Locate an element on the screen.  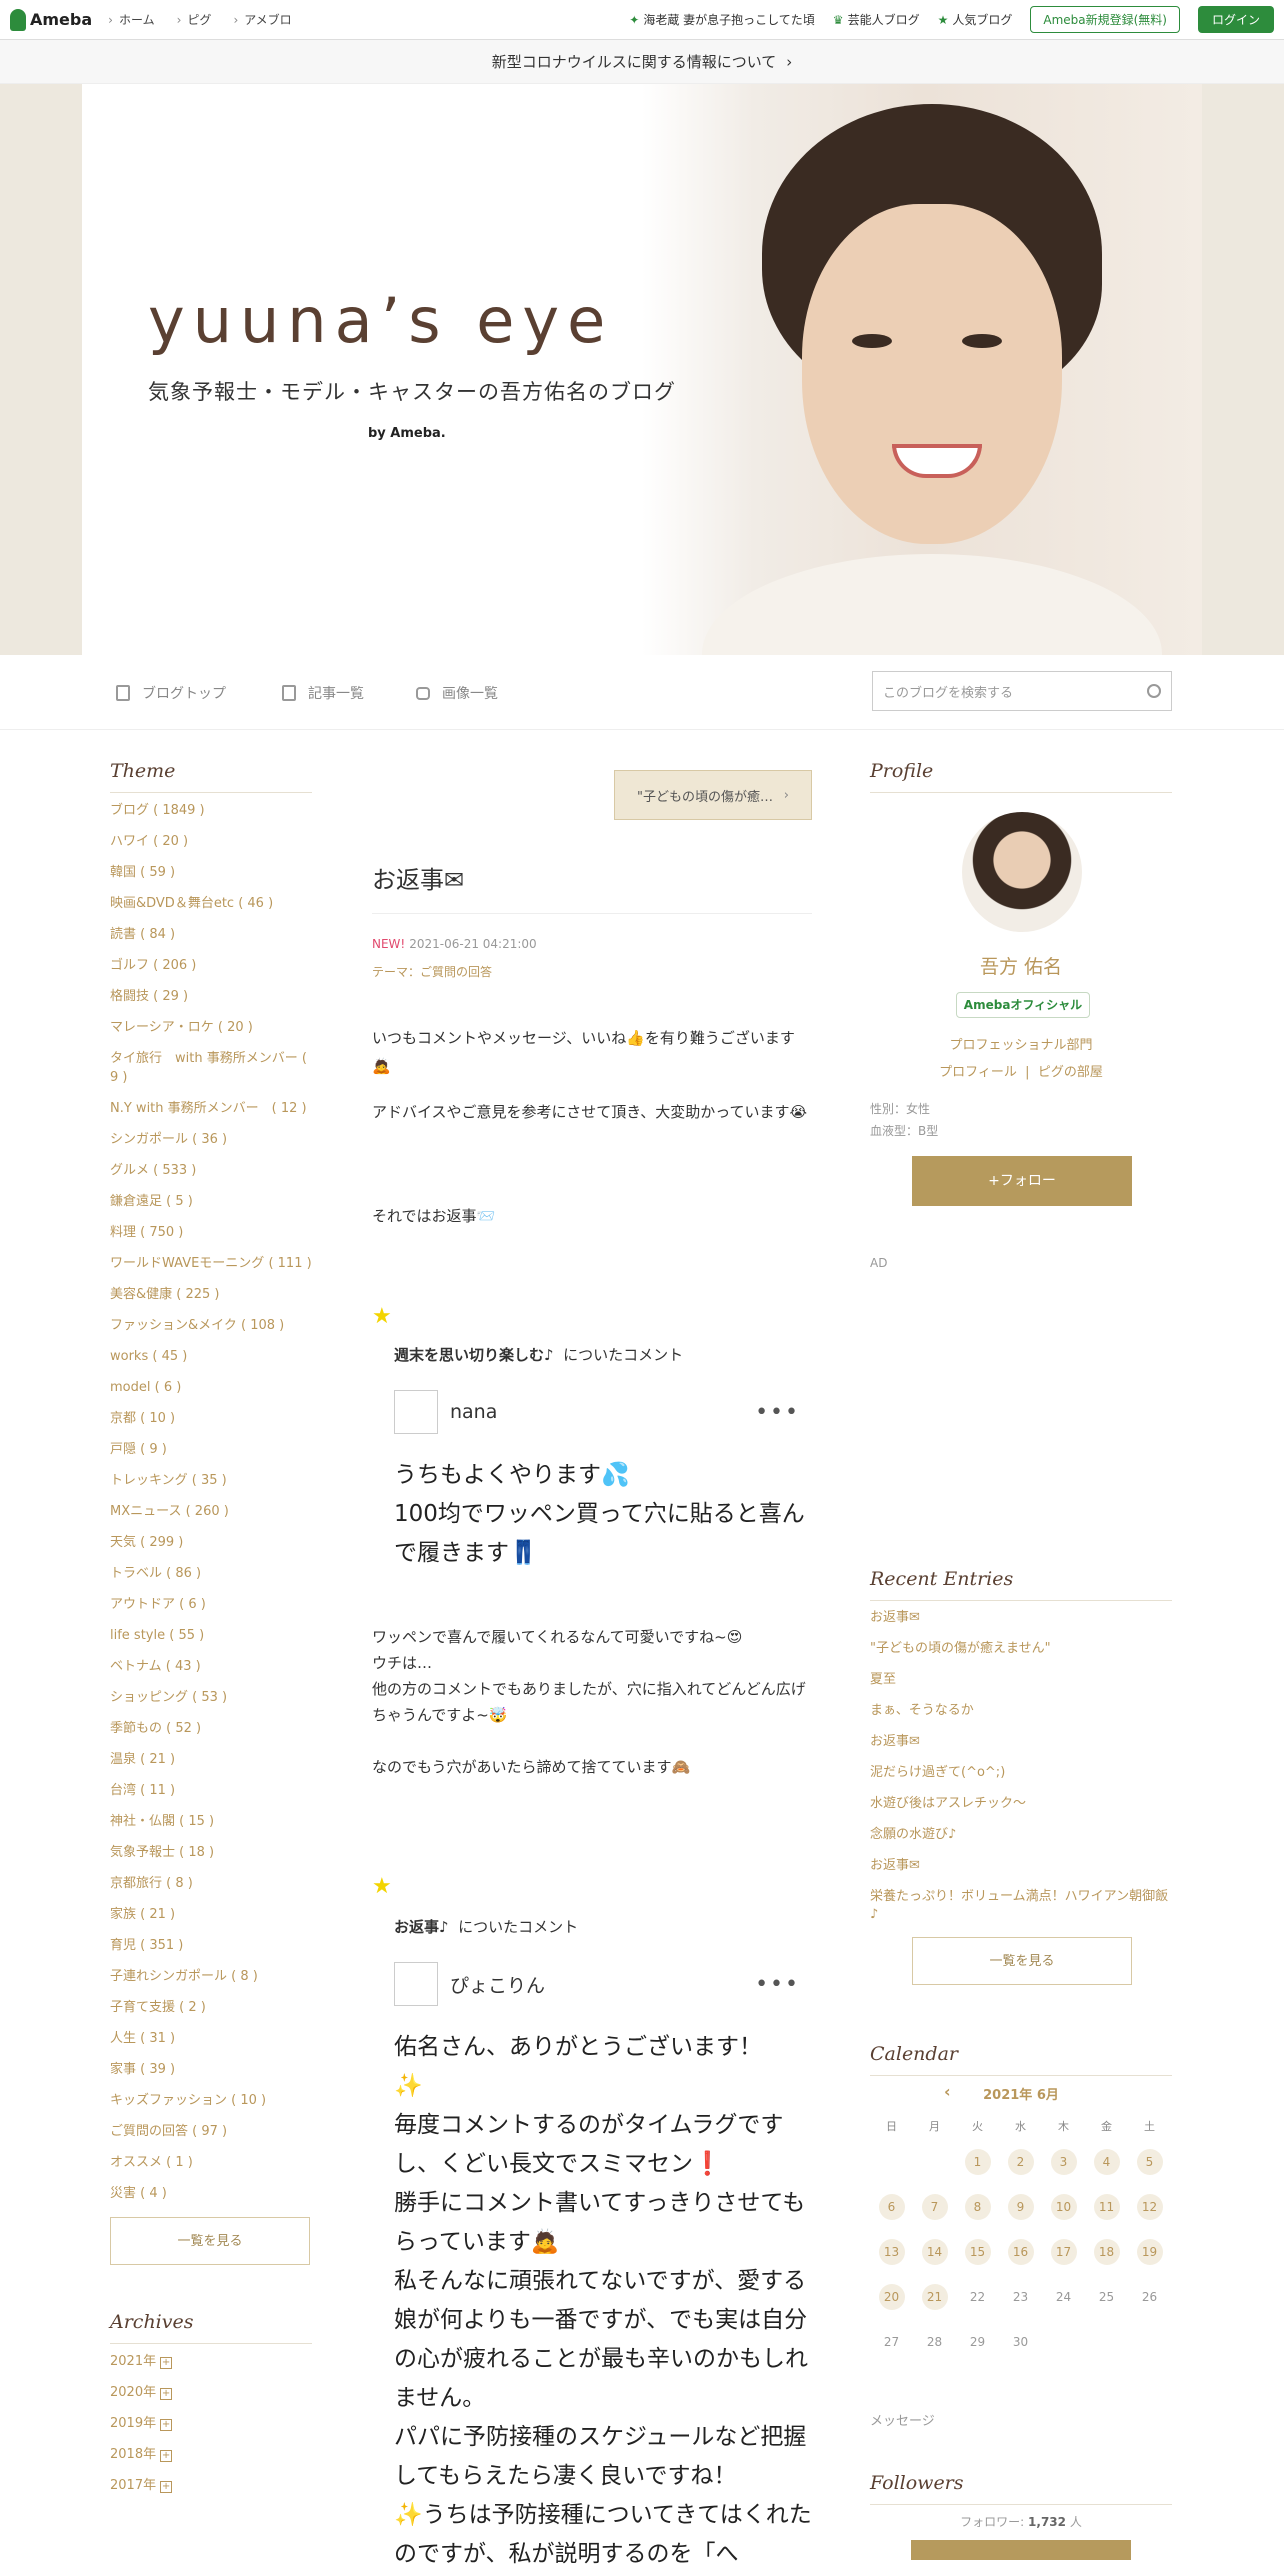
calendar-day: 12 is located at coordinates (1149, 2206).